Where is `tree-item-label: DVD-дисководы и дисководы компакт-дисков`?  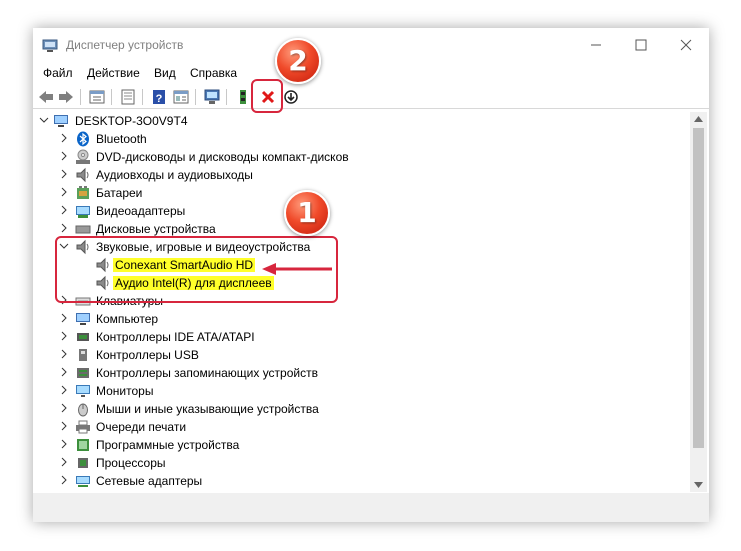 tree-item-label: DVD-дисководы и дисководы компакт-дисков is located at coordinates (222, 157).